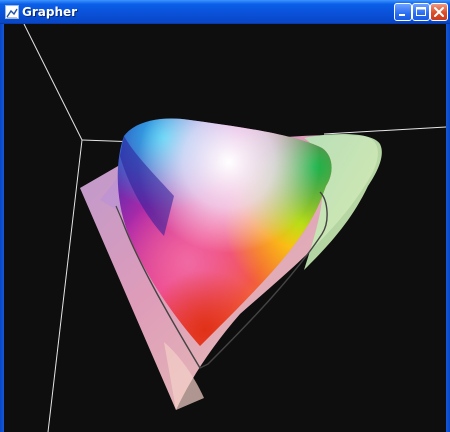  I want to click on grapher-app-icon, so click(12, 12).